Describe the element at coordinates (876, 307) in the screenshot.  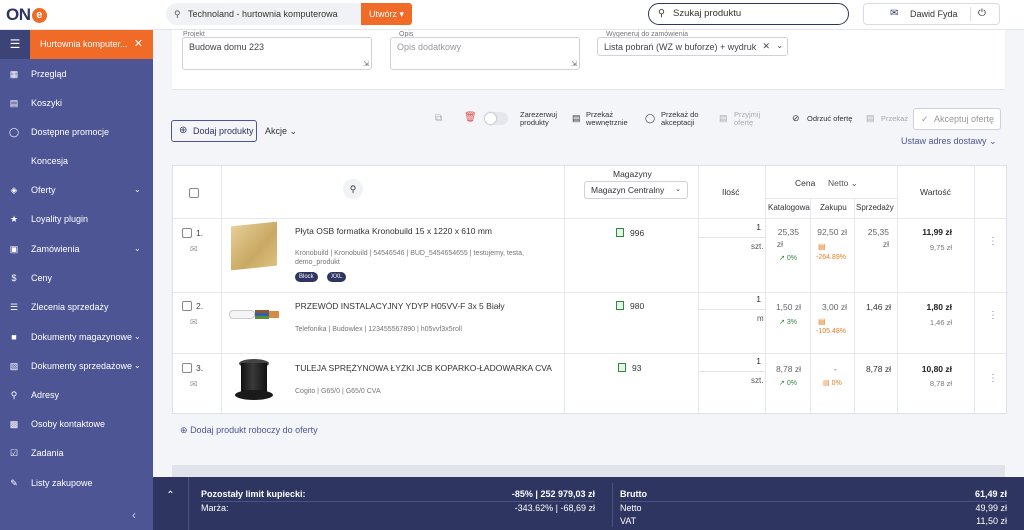
I see `sales-price: 1,46 zł` at that location.